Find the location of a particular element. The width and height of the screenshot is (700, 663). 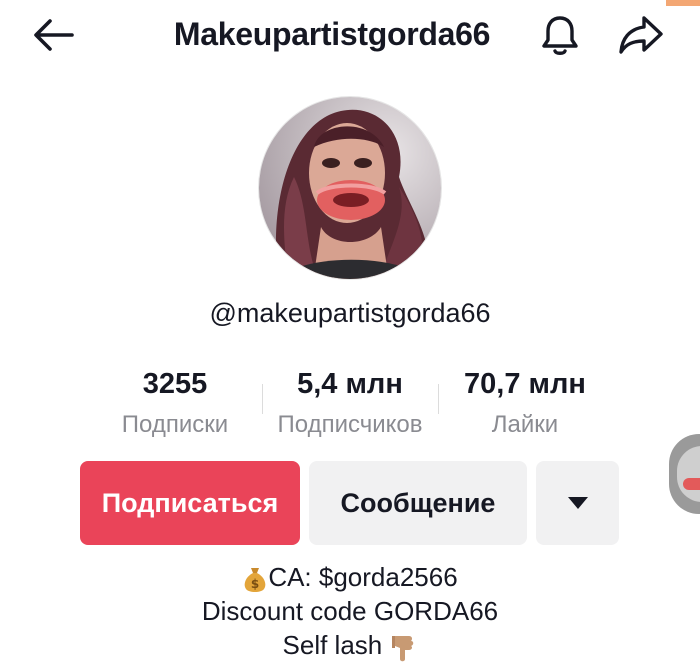

avatar-photo is located at coordinates (350, 188).